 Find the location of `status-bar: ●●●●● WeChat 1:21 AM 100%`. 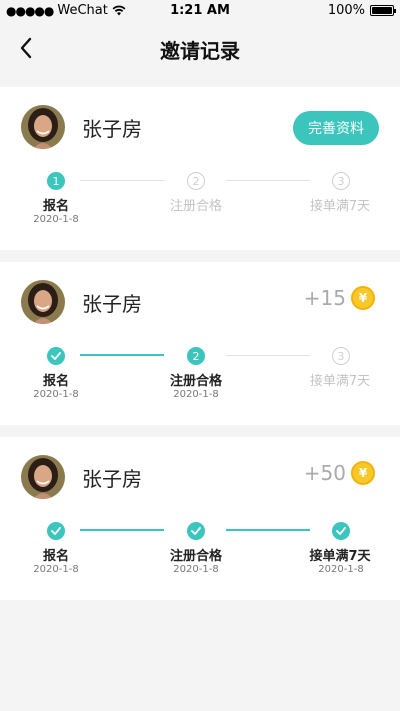

status-bar: ●●●●● WeChat 1:21 AM 100% is located at coordinates (200, 11).